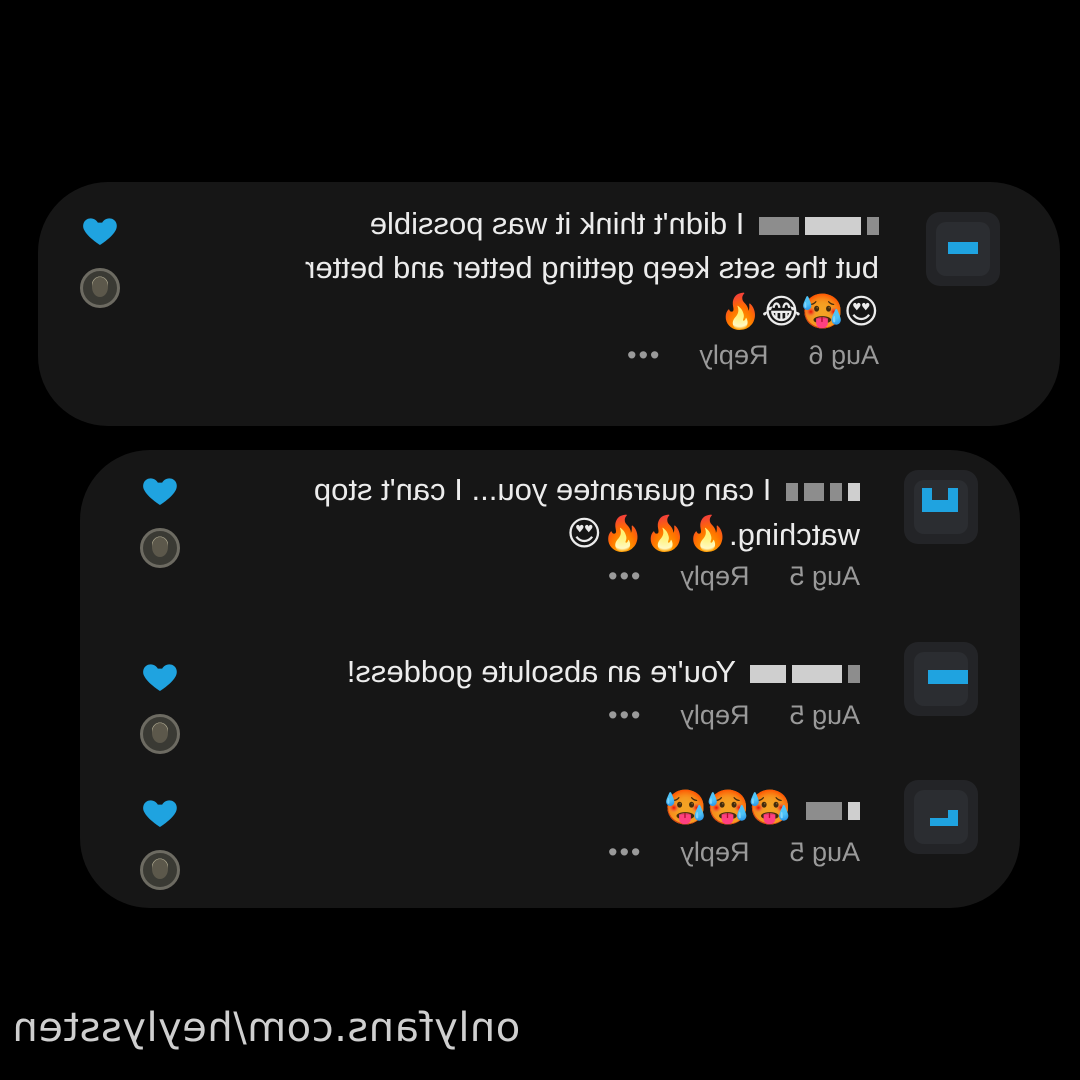  Describe the element at coordinates (592, 355) in the screenshot. I see `comment-meta: Aug 6 Reply •••` at that location.